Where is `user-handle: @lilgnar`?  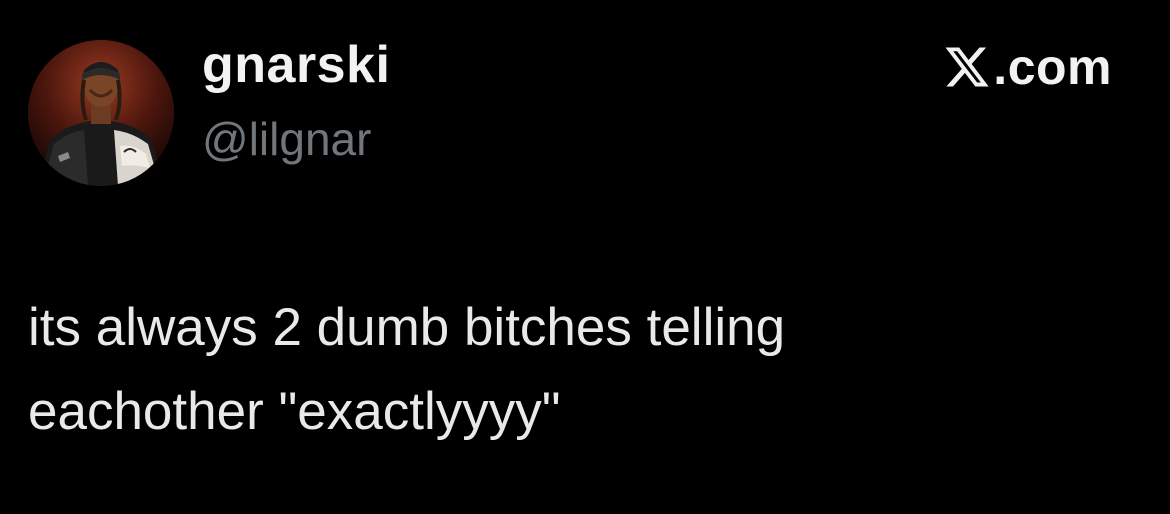 user-handle: @lilgnar is located at coordinates (286, 139).